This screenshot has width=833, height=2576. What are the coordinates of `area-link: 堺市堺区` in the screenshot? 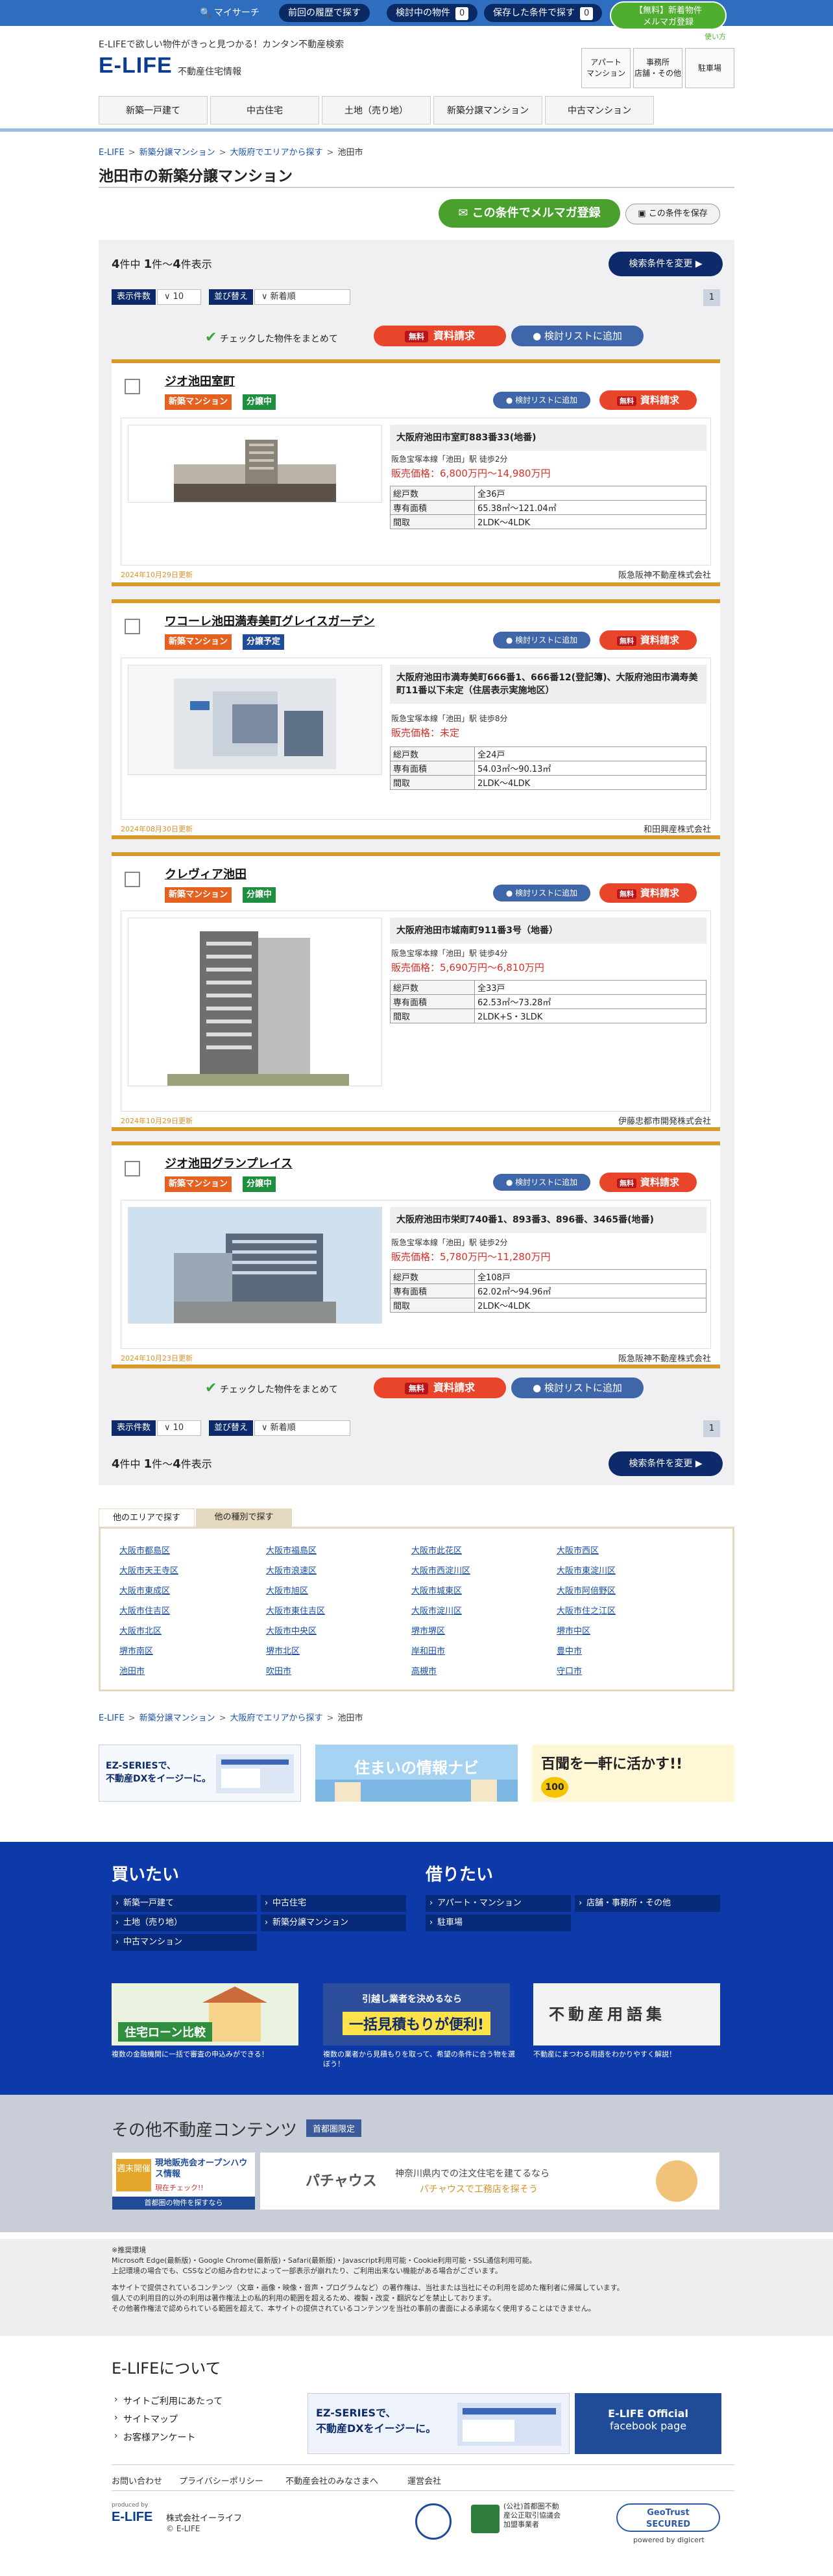 It's located at (428, 1630).